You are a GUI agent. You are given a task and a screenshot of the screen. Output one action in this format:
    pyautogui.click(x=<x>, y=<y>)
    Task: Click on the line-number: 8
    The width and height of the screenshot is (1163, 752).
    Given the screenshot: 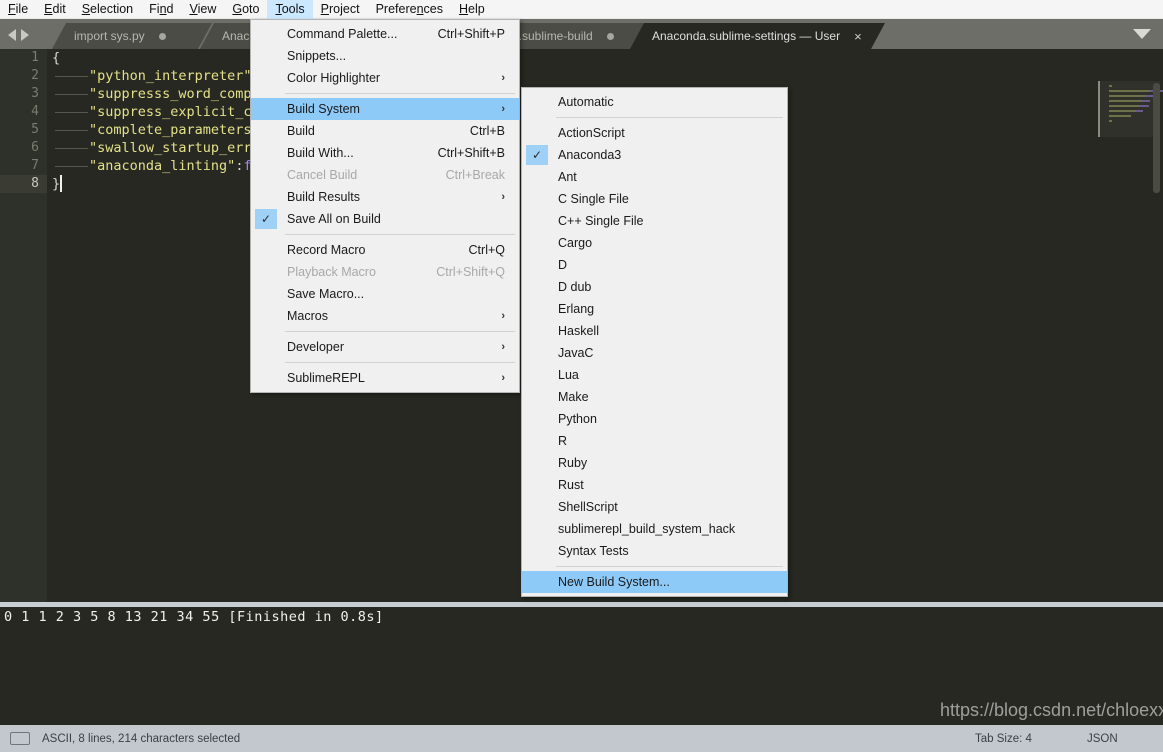 What is the action you would take?
    pyautogui.click(x=35, y=183)
    